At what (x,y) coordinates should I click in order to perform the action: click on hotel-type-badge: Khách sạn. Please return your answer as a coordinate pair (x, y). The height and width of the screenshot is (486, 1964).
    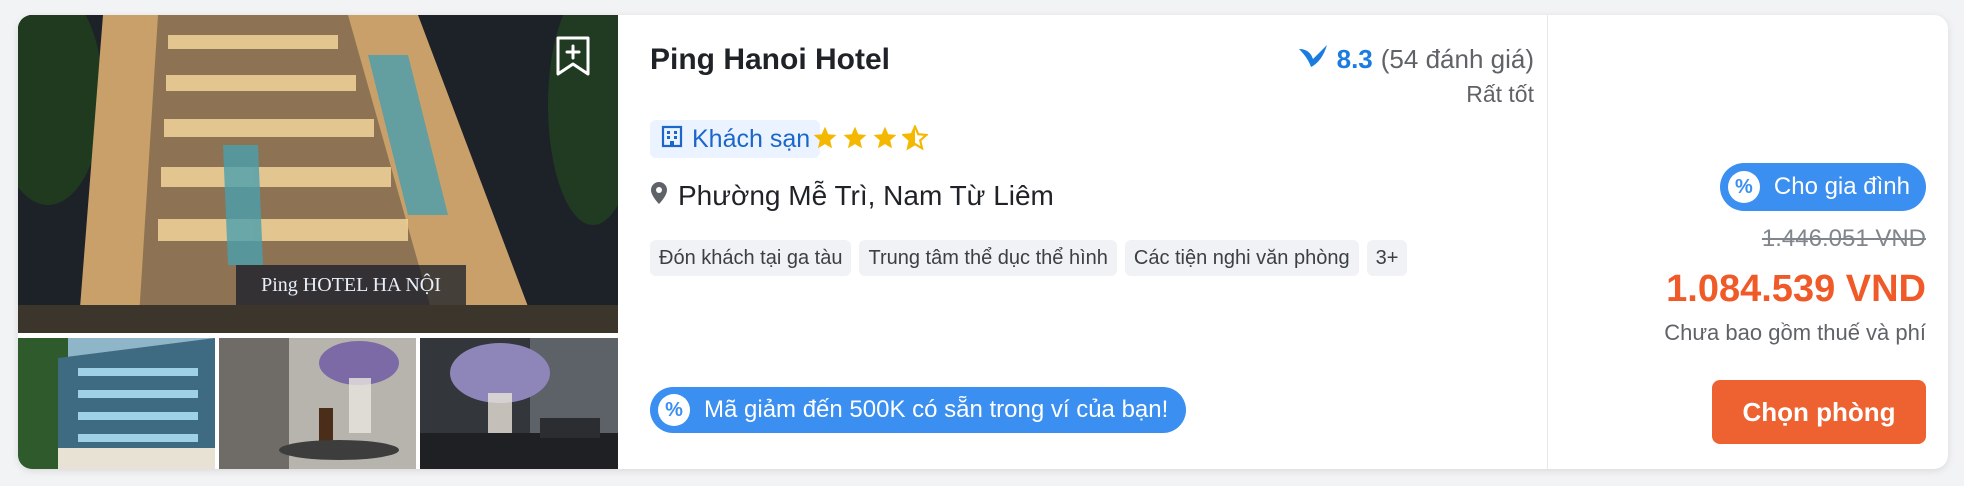
    Looking at the image, I should click on (735, 139).